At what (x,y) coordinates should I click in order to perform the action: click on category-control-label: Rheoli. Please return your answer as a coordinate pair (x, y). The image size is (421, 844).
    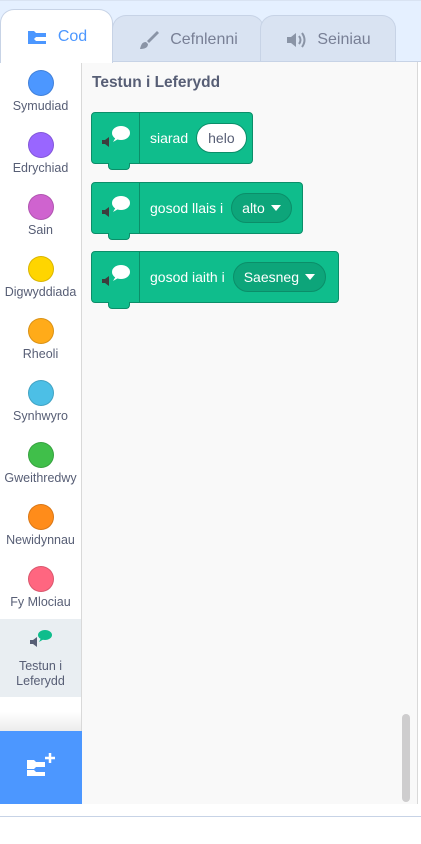
    Looking at the image, I should click on (40, 354).